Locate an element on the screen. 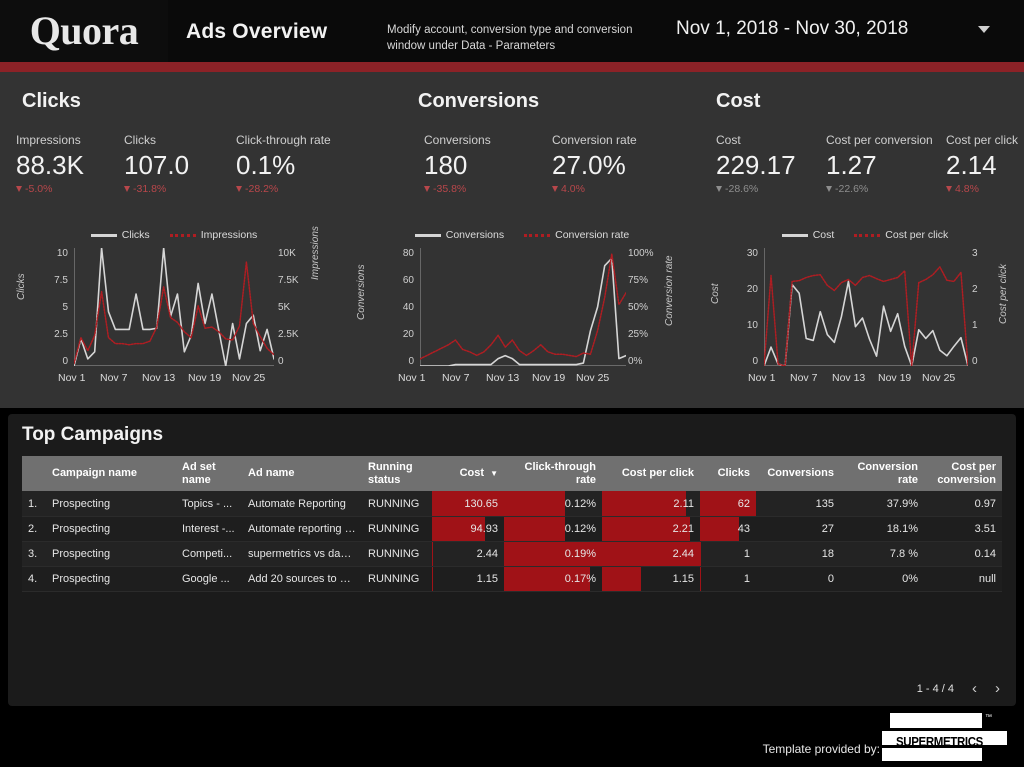 The width and height of the screenshot is (1024, 767). section-title-conversions: Conversions is located at coordinates (479, 101).